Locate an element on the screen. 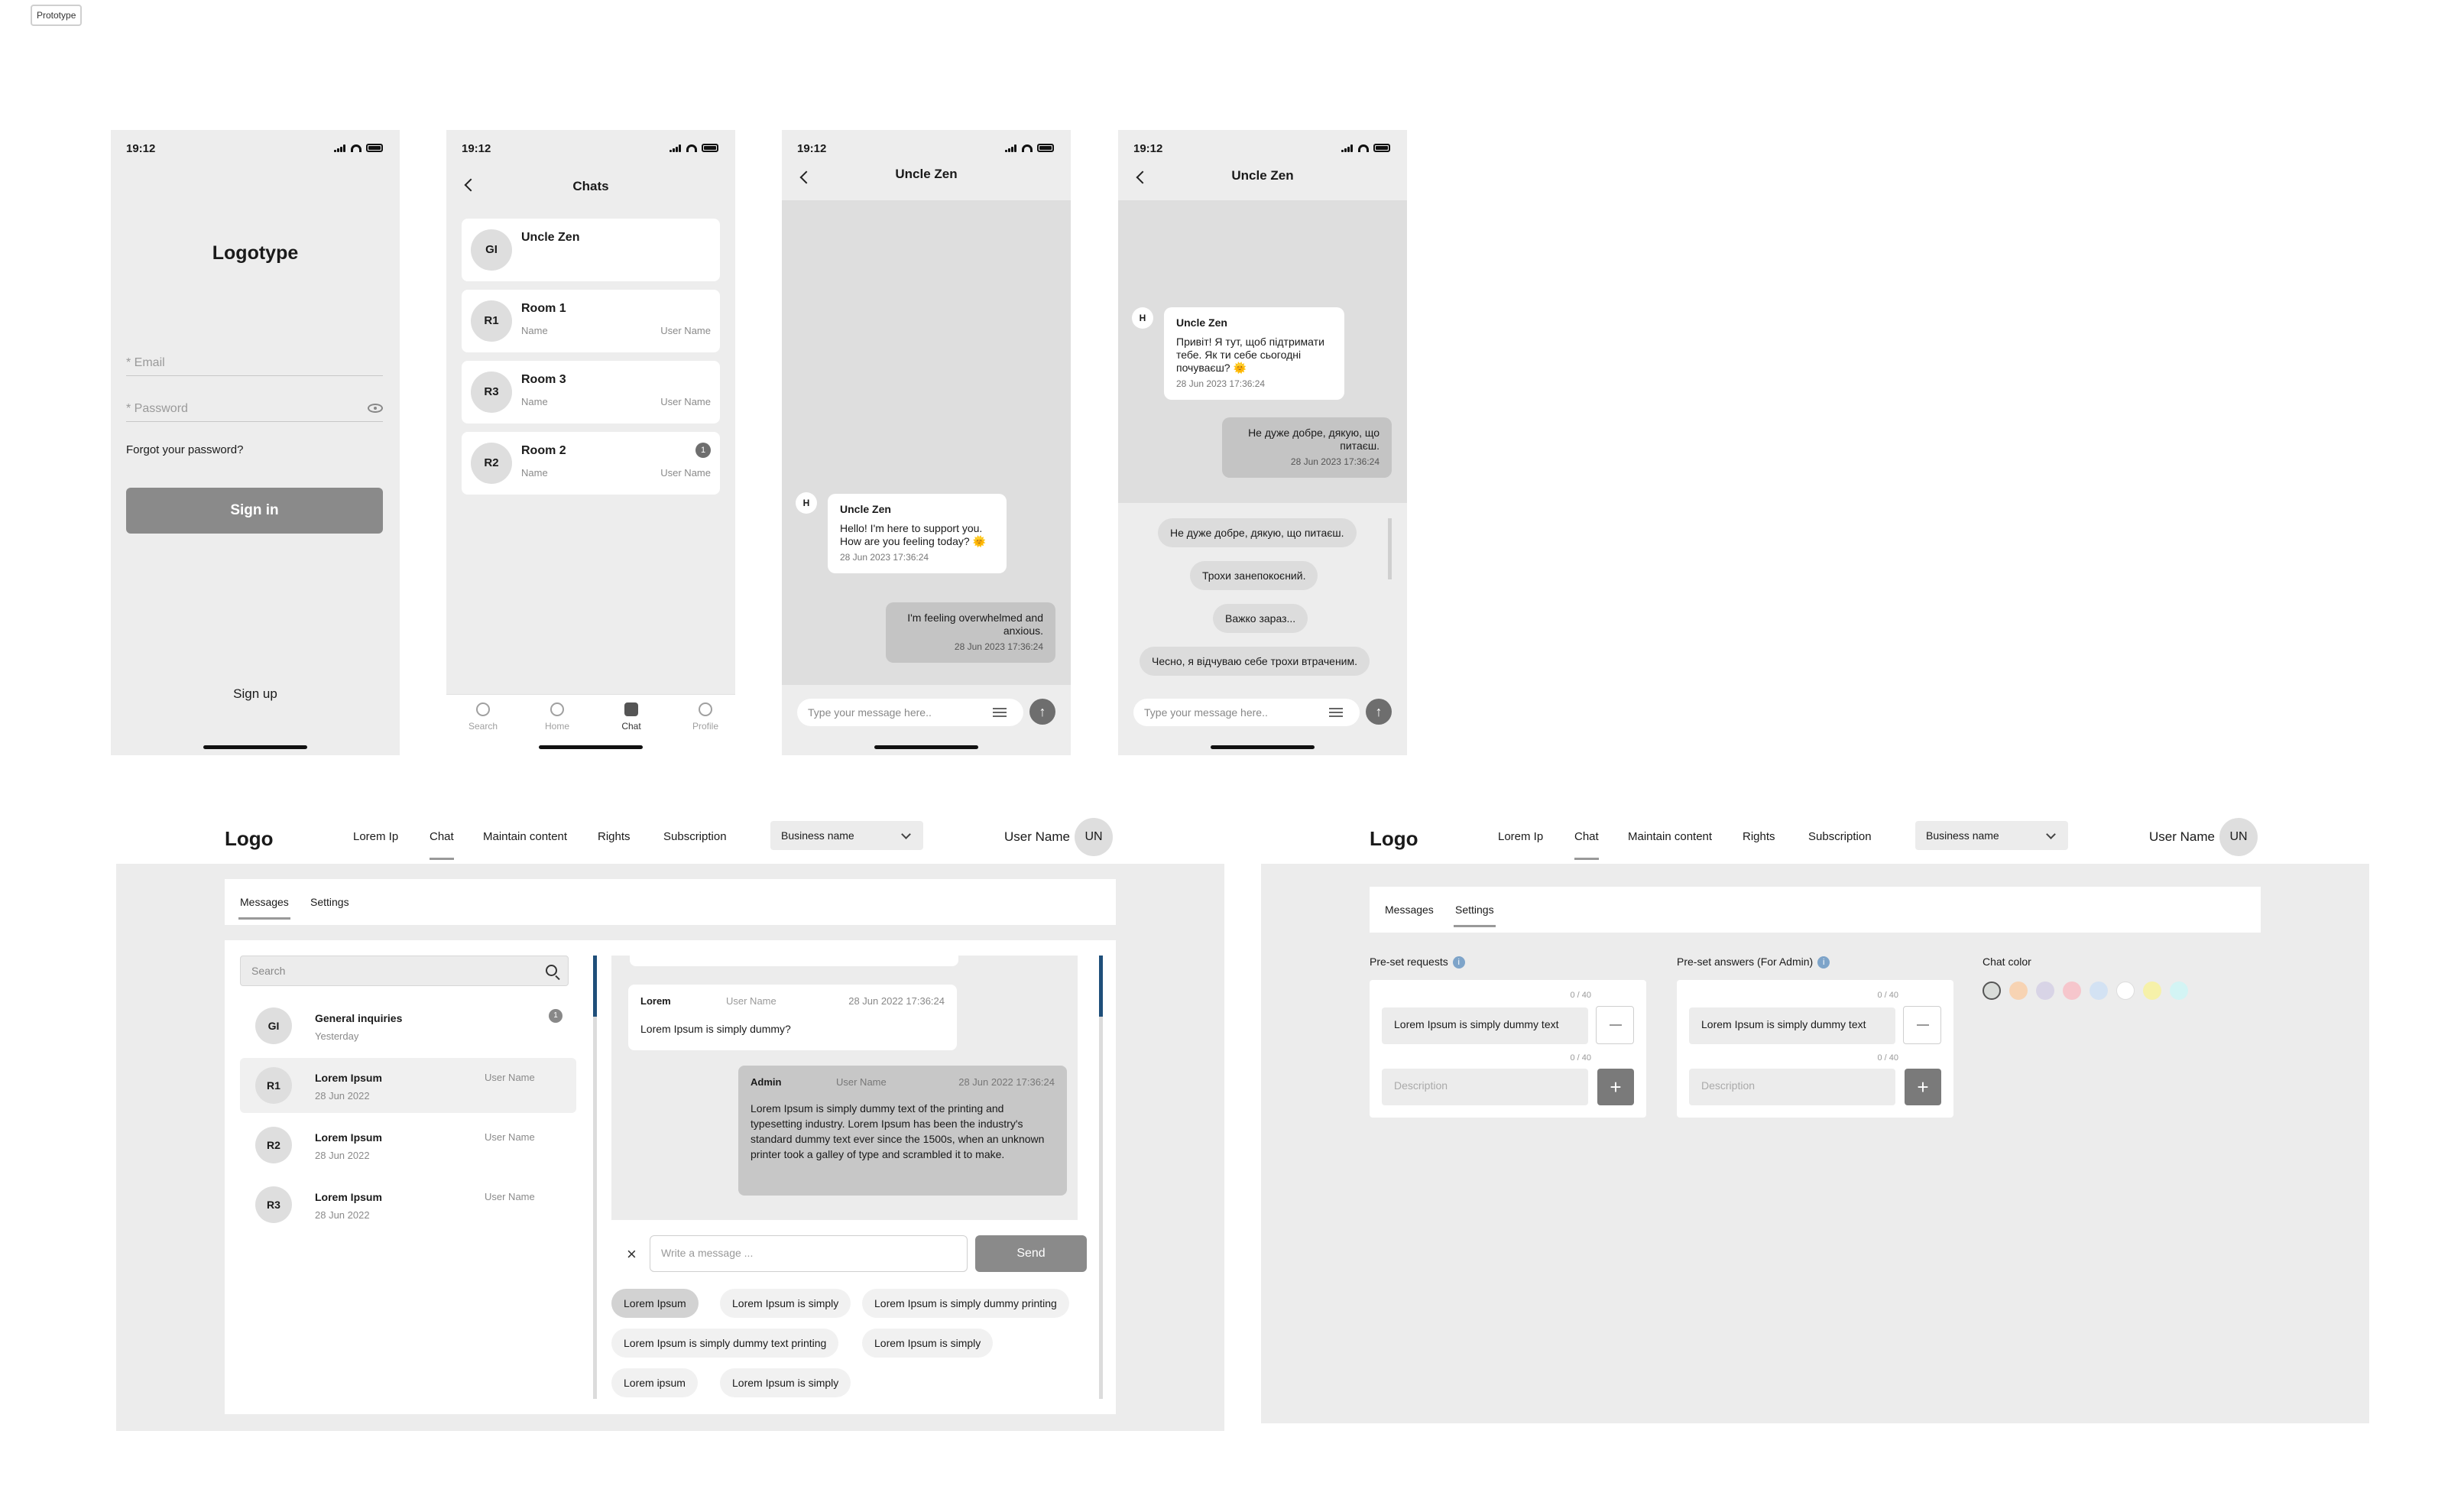 The height and width of the screenshot is (1512, 2464). eye-icon is located at coordinates (375, 408).